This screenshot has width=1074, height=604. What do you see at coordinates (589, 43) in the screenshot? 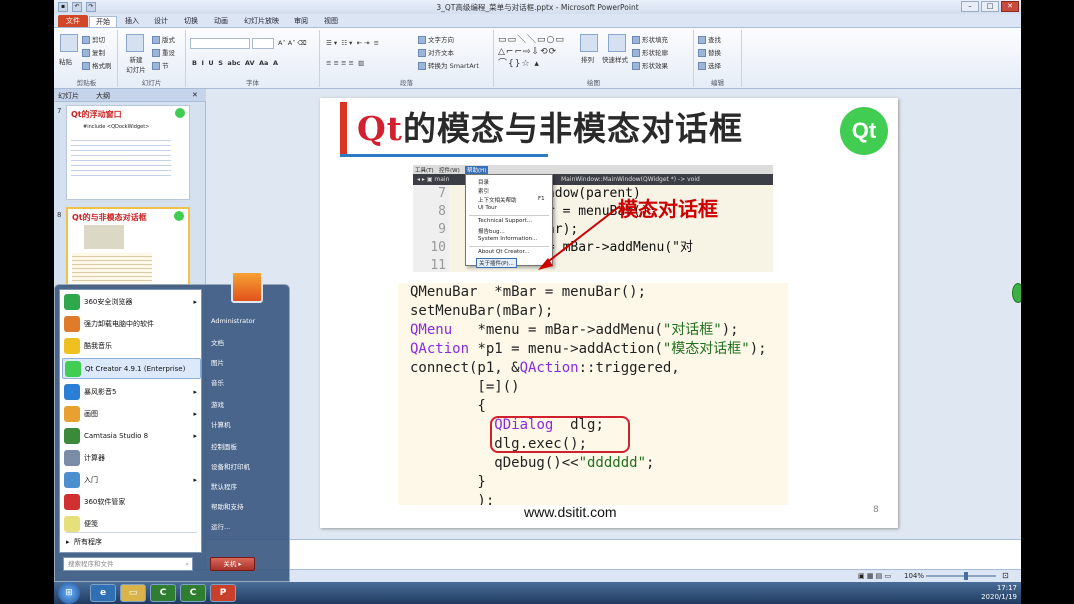
I see `arrange-icon` at bounding box center [589, 43].